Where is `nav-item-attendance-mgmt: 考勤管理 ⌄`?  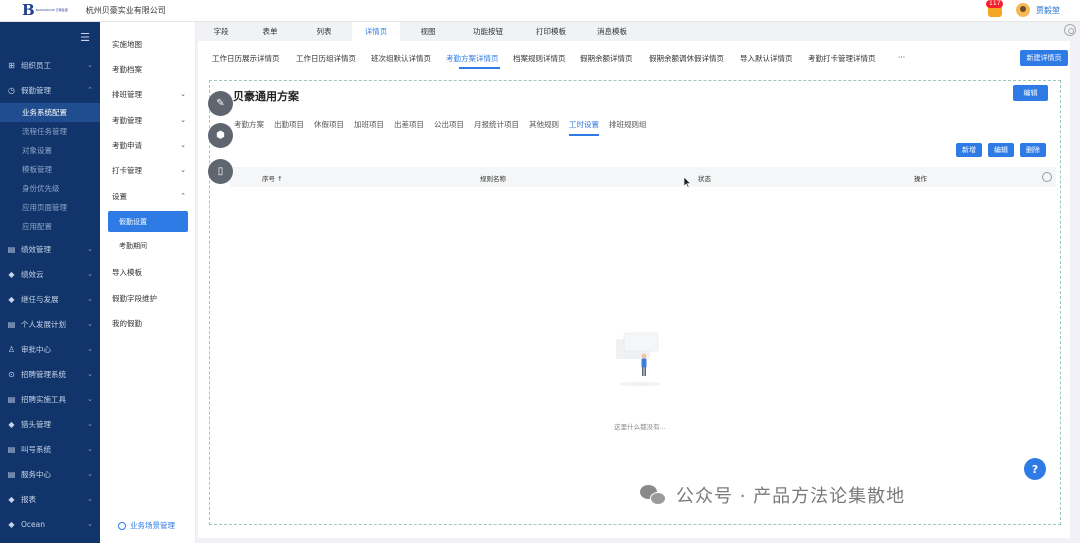
nav-item-attendance-mgmt: 考勤管理 ⌄ is located at coordinates (151, 120).